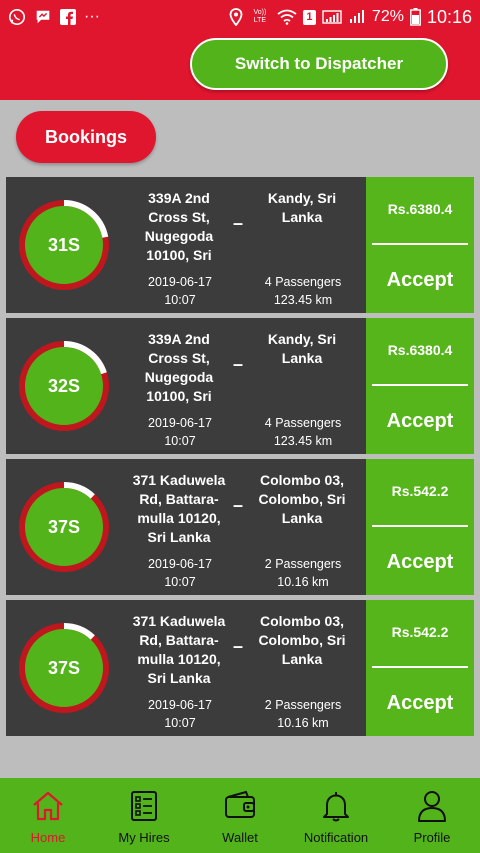 This screenshot has height=853, width=480. Describe the element at coordinates (240, 804) in the screenshot. I see `wallet-icon` at that location.